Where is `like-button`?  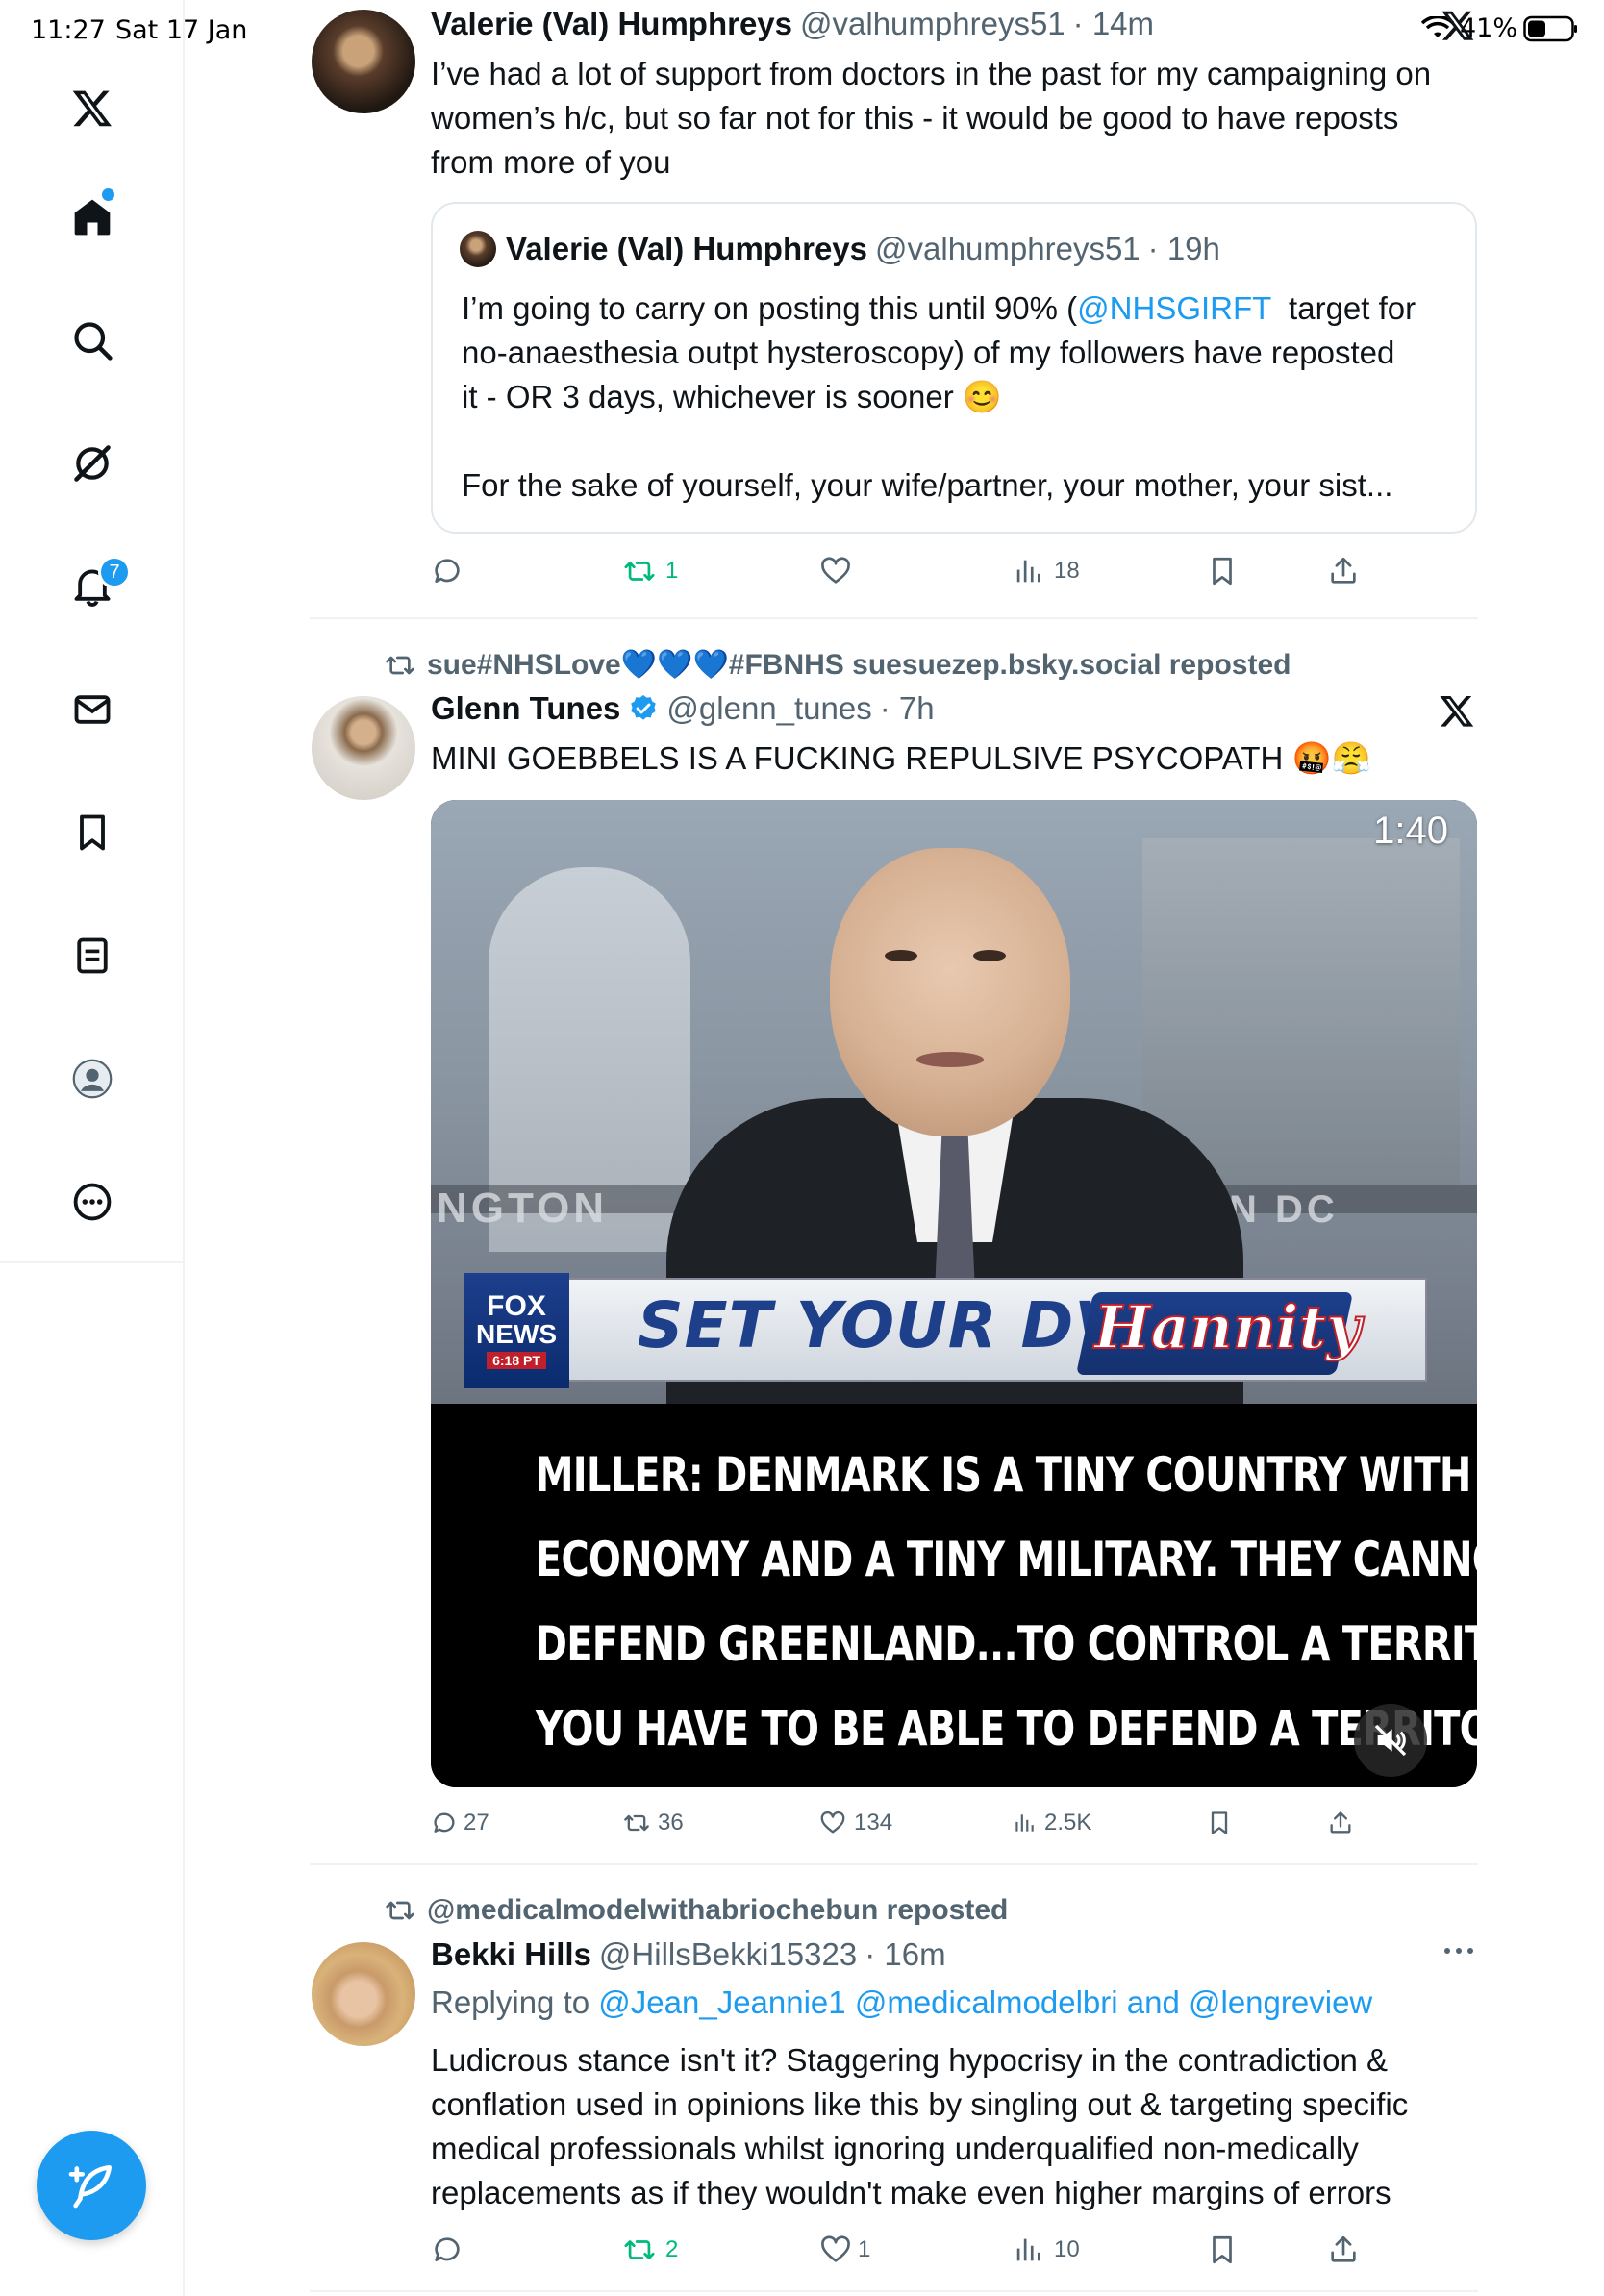
like-button is located at coordinates (840, 571).